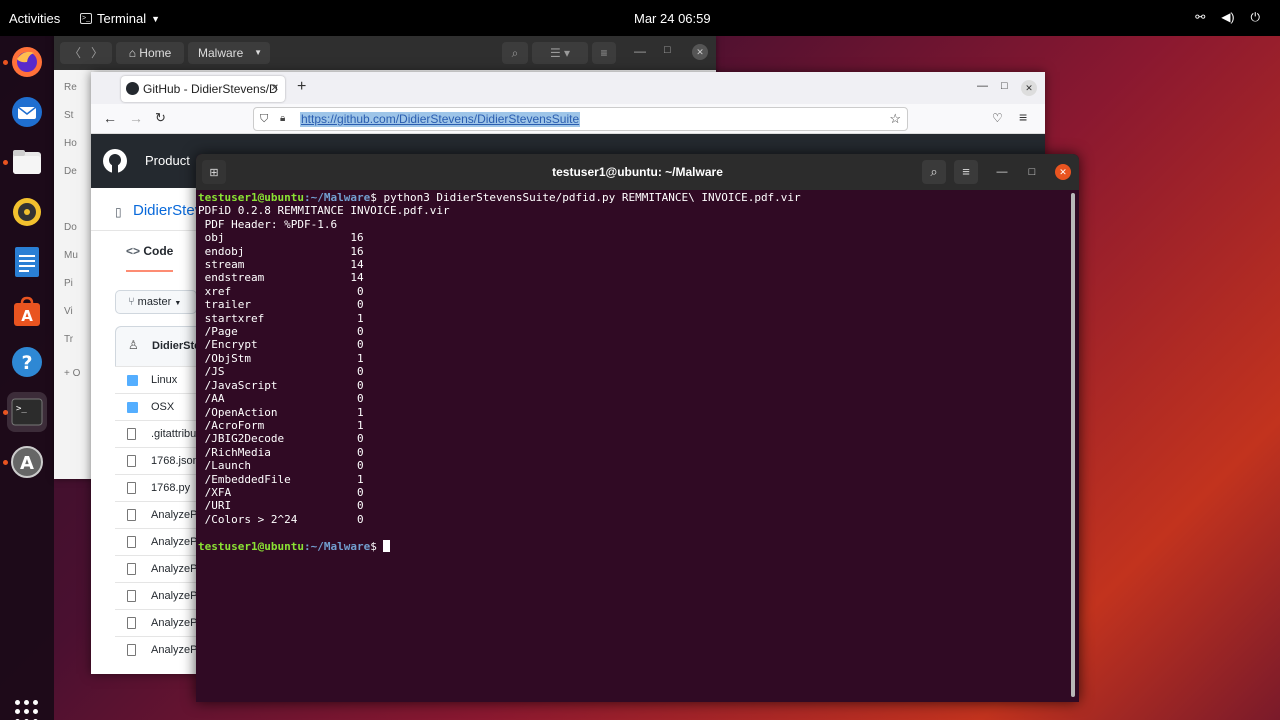  I want to click on files-icon, so click(27, 162).